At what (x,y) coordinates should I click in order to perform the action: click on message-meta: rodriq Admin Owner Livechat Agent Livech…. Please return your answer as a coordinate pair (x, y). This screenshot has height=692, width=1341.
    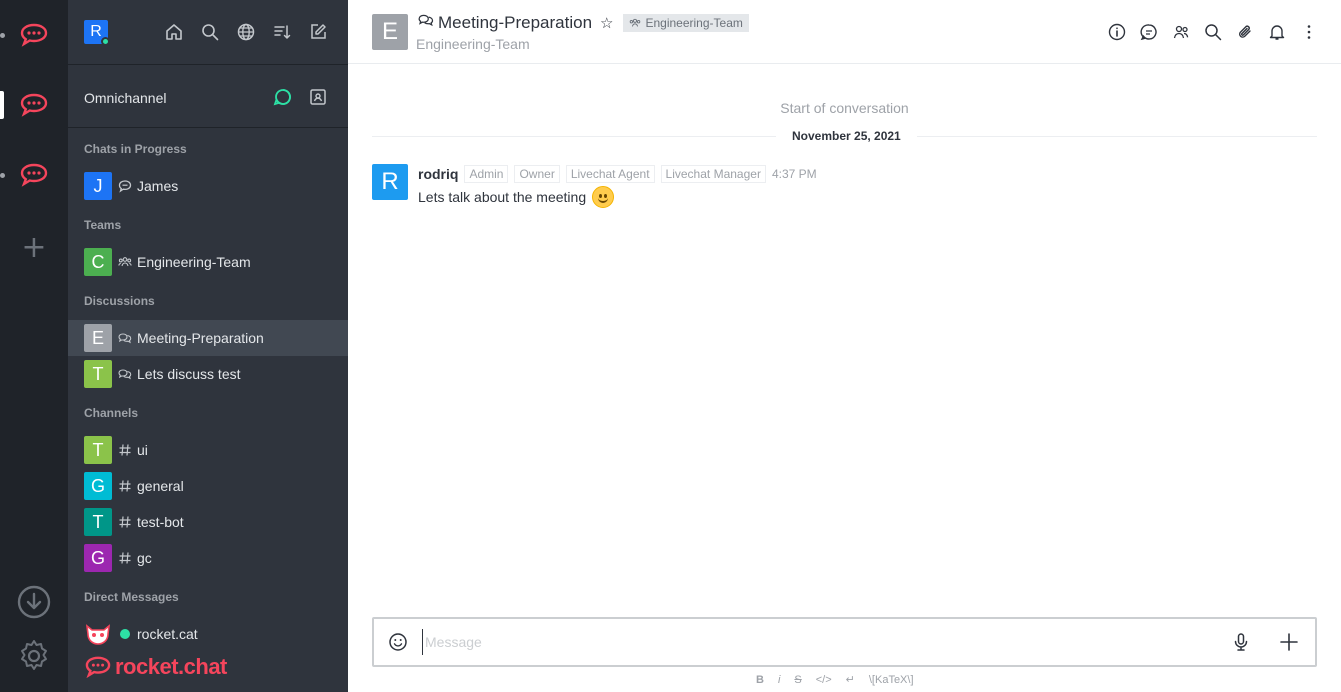
    Looking at the image, I should click on (617, 174).